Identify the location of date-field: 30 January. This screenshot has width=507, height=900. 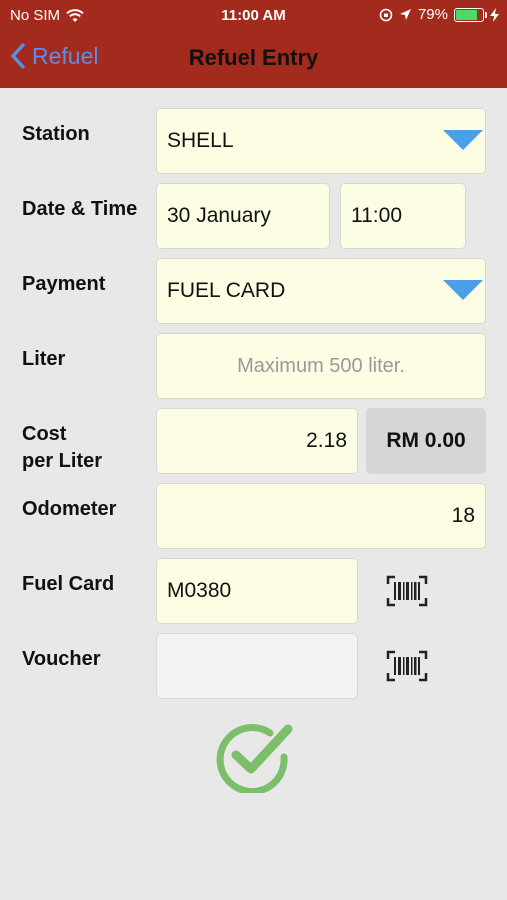
(243, 216).